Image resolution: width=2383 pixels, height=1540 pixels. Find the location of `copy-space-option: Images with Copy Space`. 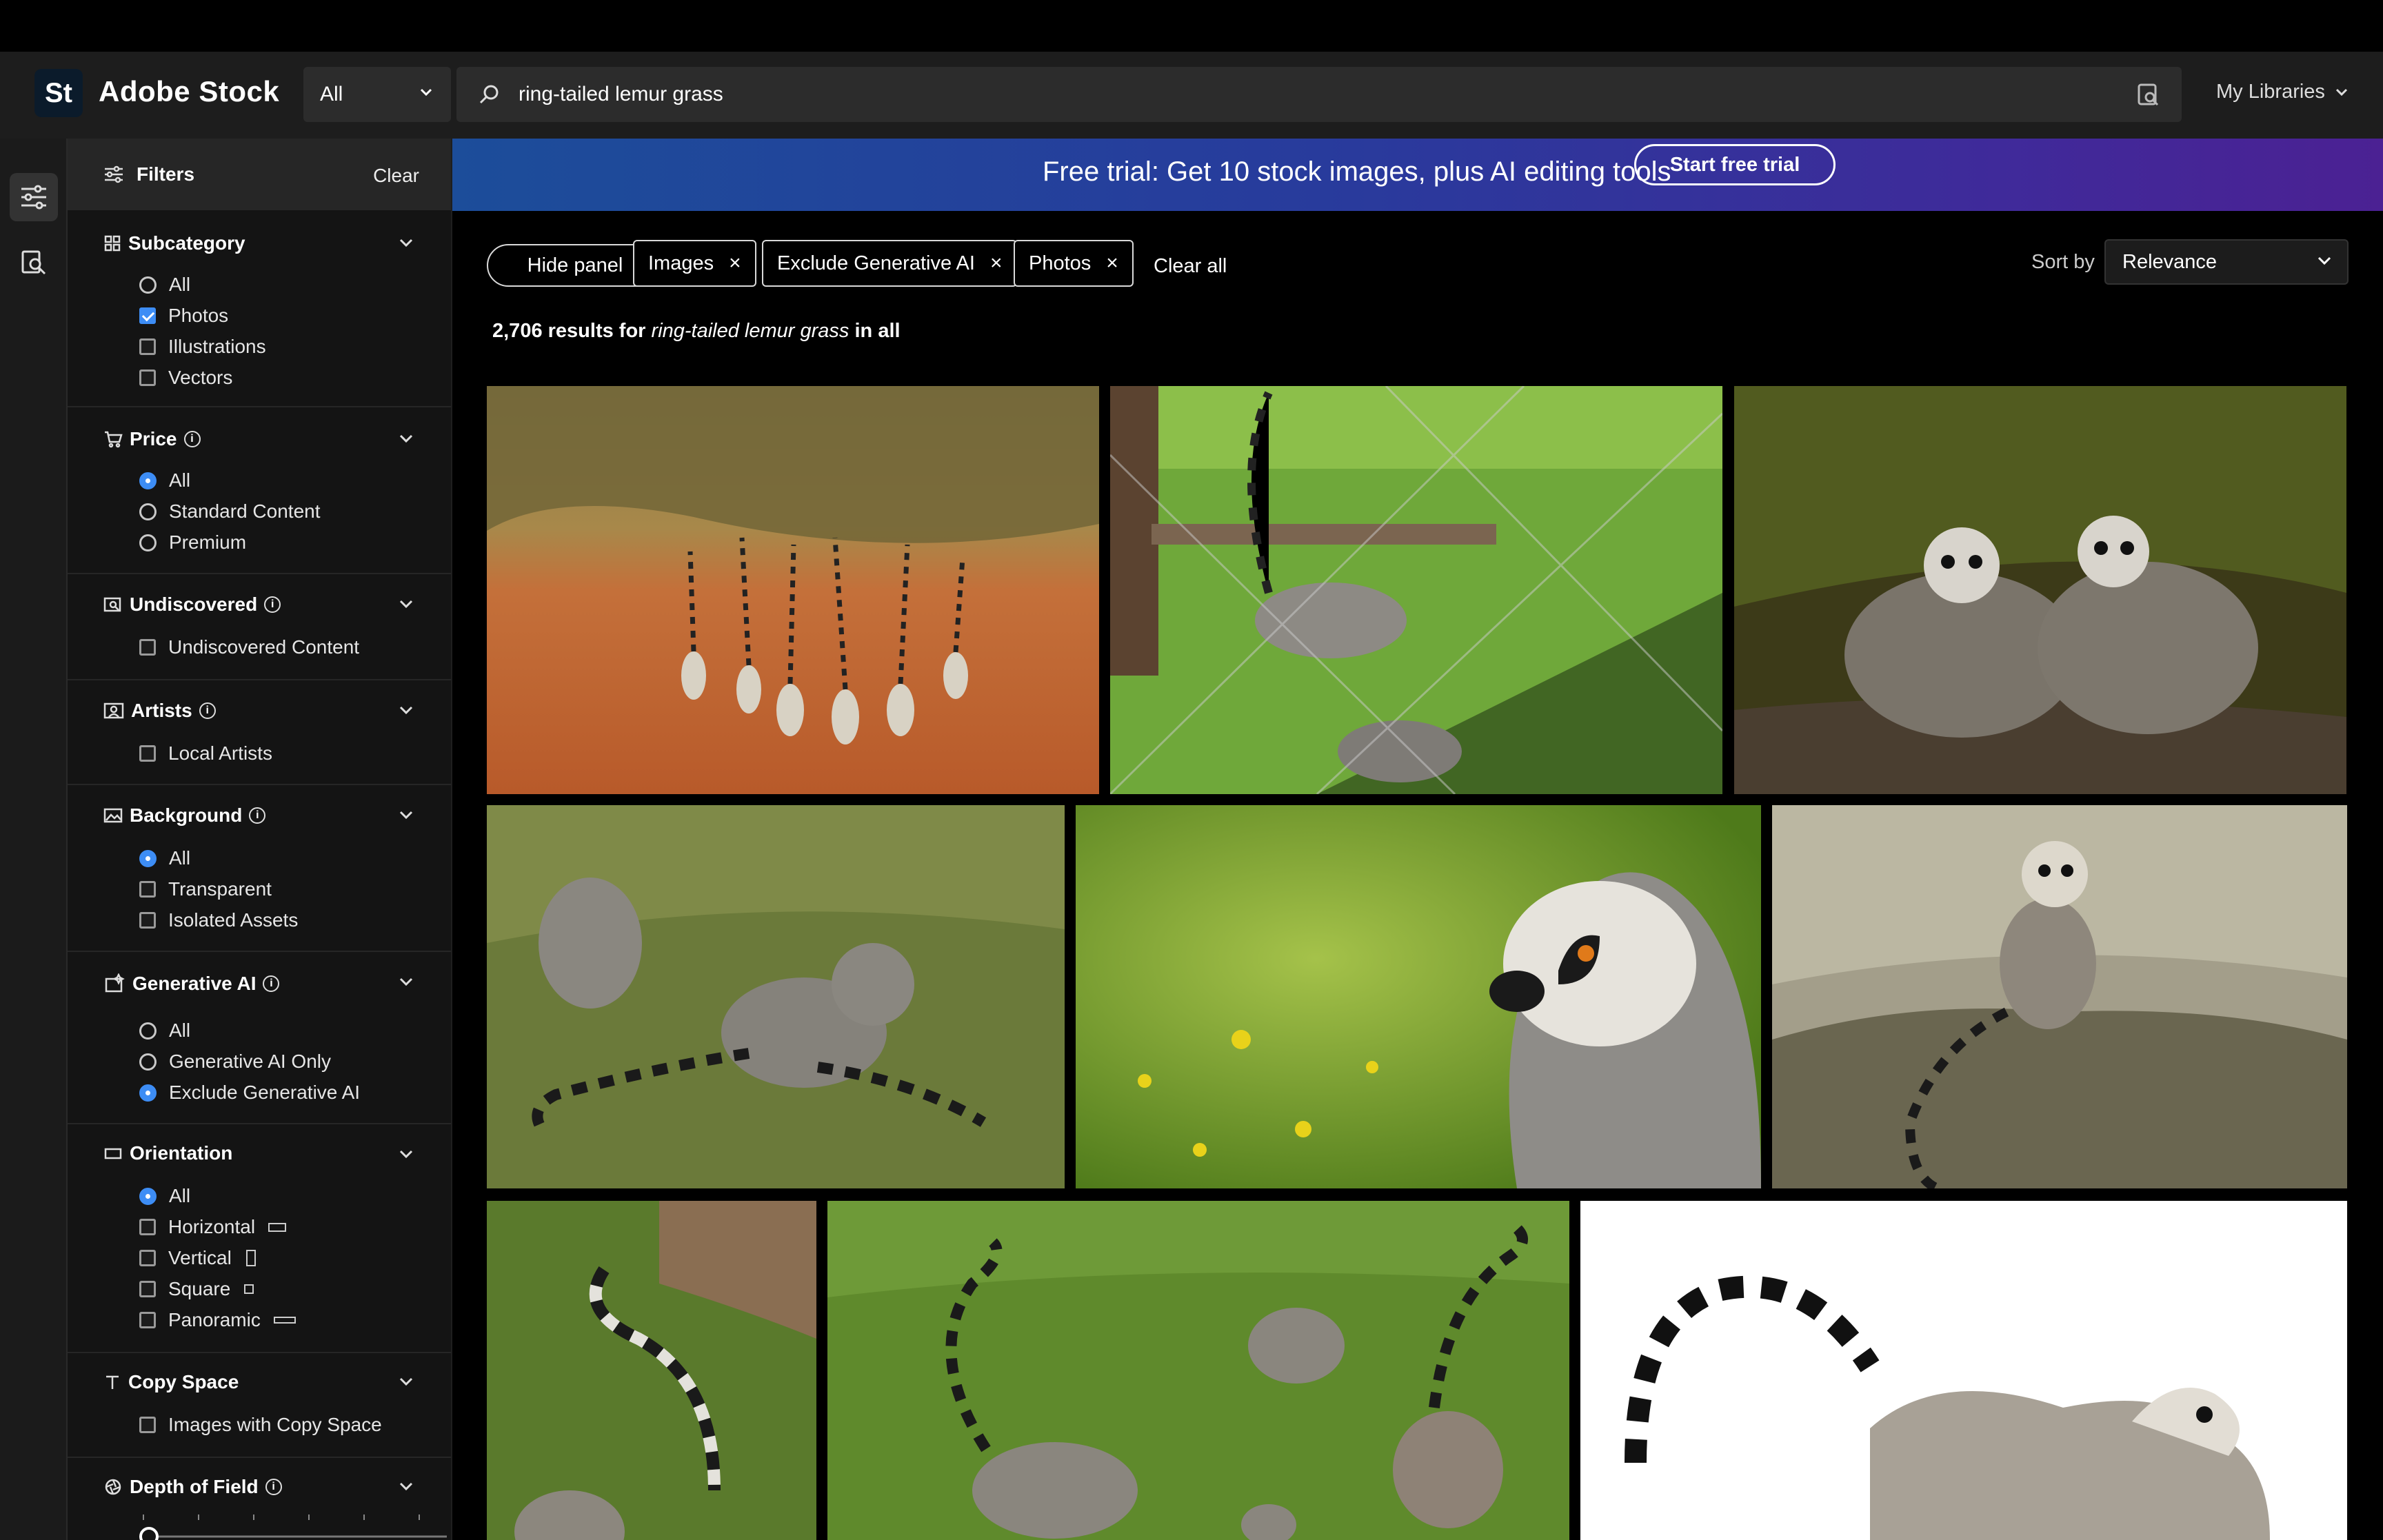

copy-space-option: Images with Copy Space is located at coordinates (260, 1425).